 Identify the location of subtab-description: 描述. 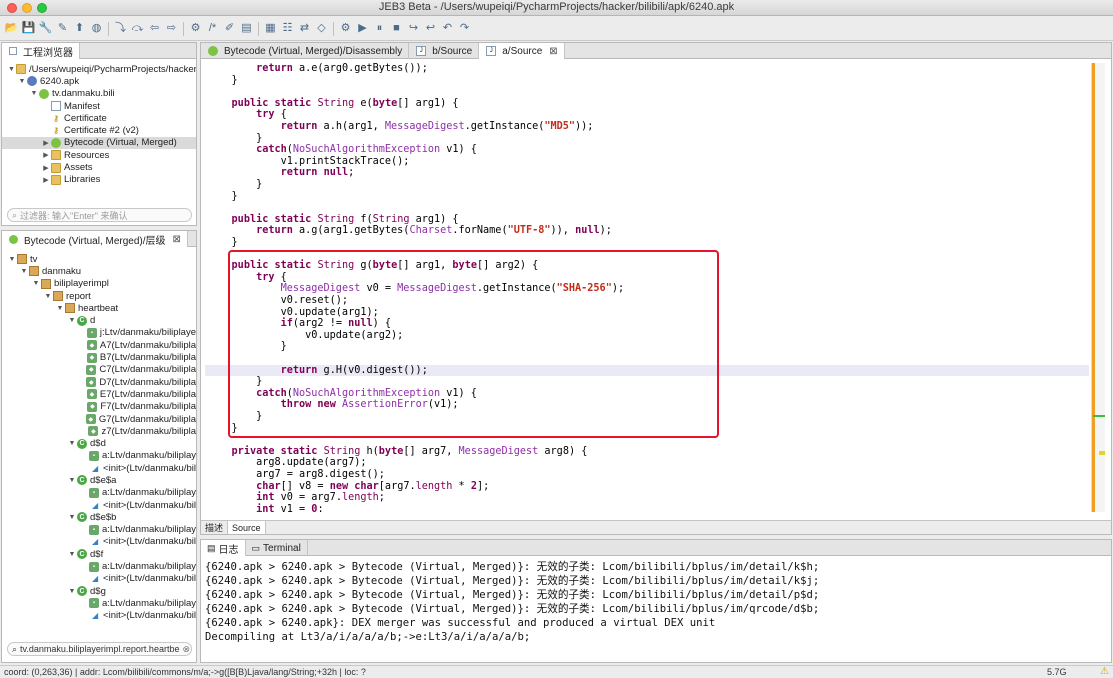
(215, 527).